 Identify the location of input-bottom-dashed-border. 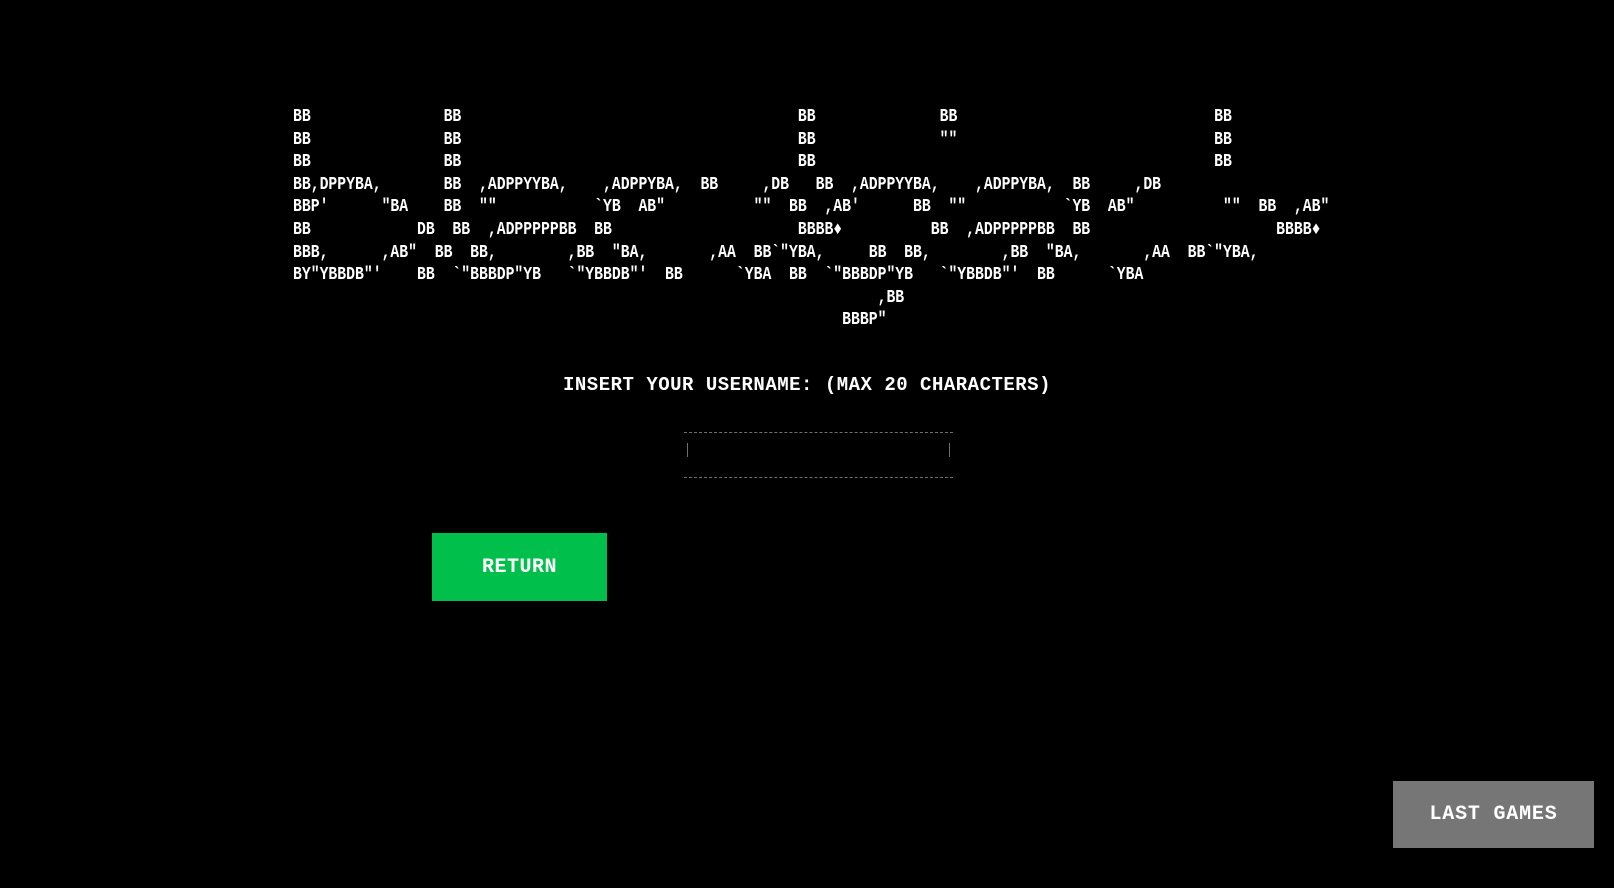
(818, 477).